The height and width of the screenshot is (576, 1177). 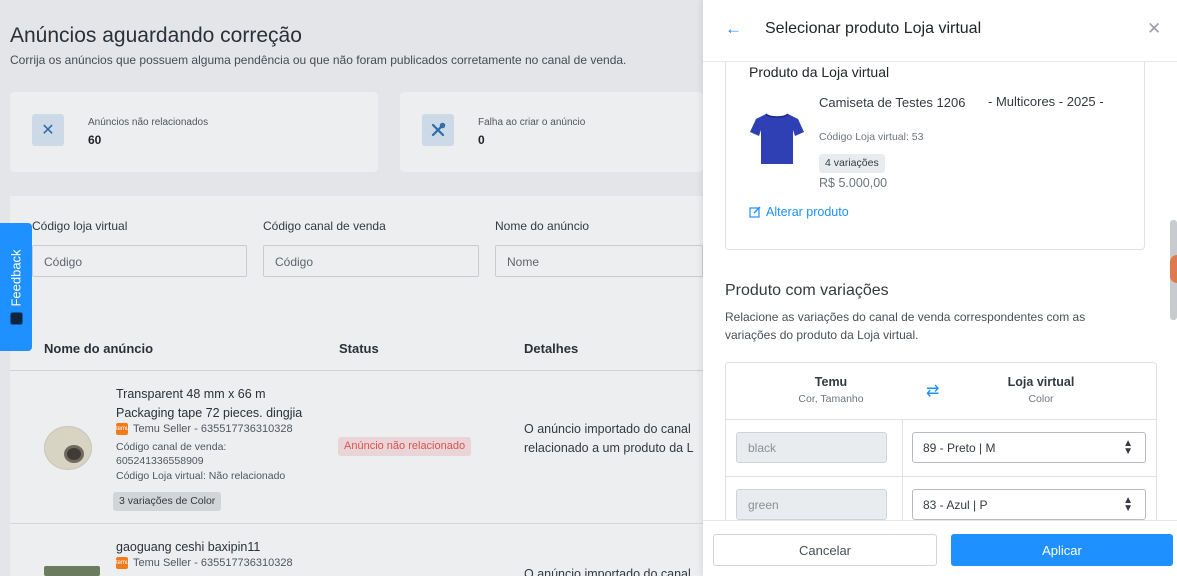 What do you see at coordinates (1029, 447) in the screenshot?
I see `target-variation-select: 89 - Preto | M ▲ ▼` at bounding box center [1029, 447].